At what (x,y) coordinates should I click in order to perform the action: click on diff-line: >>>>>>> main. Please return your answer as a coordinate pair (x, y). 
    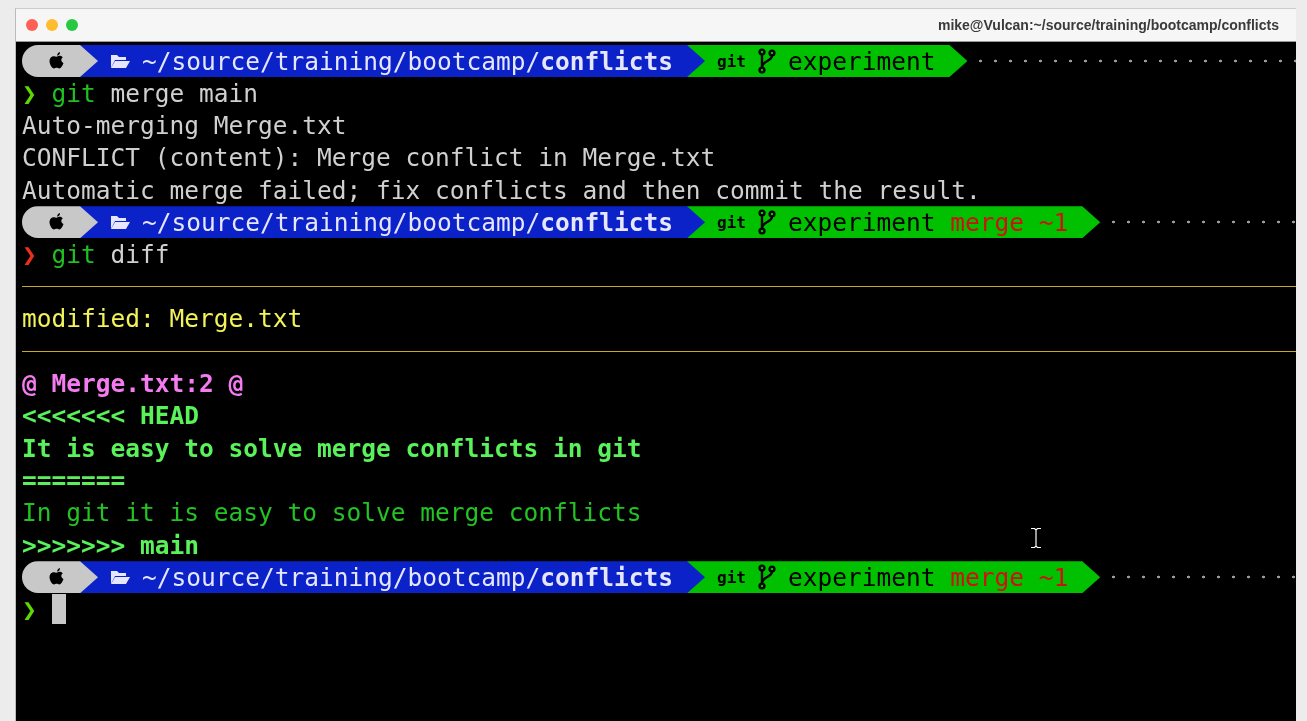
    Looking at the image, I should click on (110, 545).